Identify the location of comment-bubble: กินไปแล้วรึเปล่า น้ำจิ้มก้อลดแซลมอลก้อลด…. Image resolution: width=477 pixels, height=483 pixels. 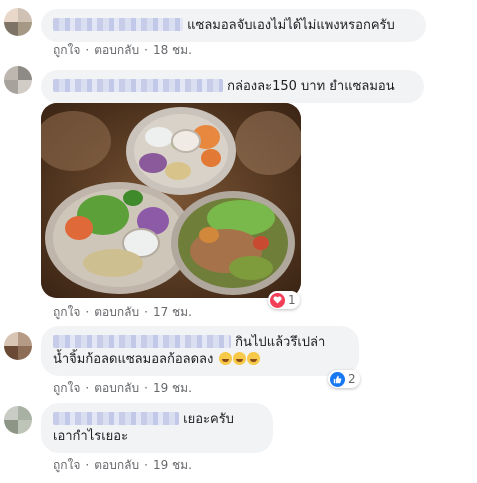
(200, 351).